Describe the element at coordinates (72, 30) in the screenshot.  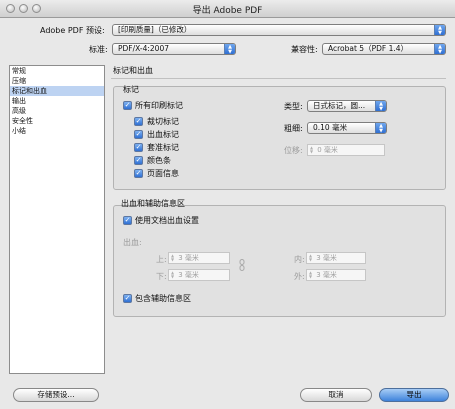
I see `preset-label: Adobe PDF 预设:` at that location.